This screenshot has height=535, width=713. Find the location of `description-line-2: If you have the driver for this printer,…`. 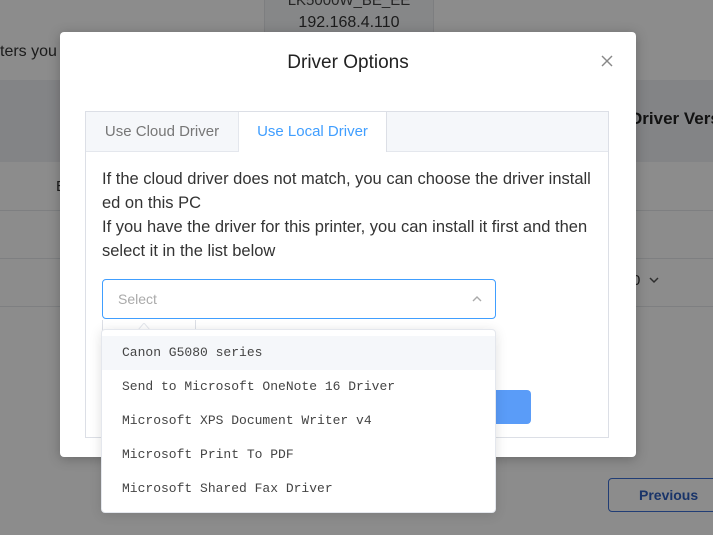

description-line-2: If you have the driver for this printer,… is located at coordinates (345, 239).